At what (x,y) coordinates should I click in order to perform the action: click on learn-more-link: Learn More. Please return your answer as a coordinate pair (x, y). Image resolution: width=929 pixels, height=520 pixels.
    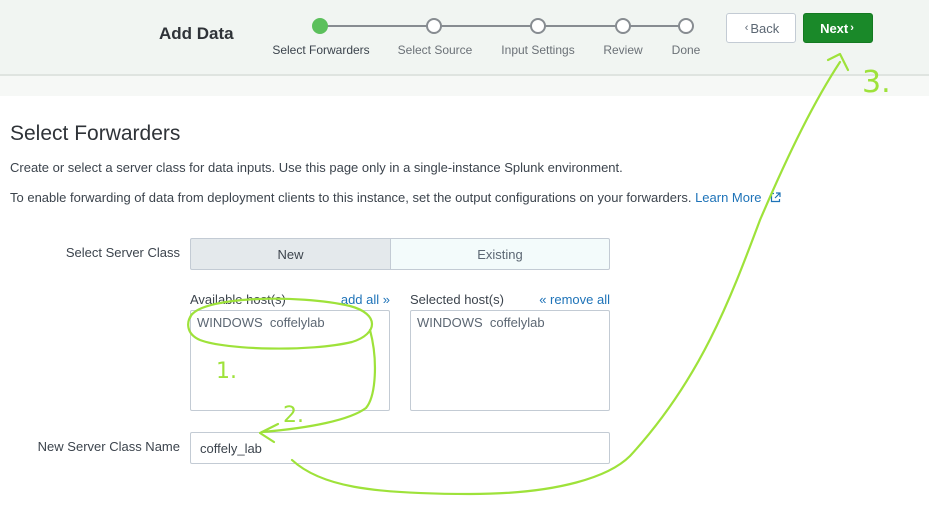
    Looking at the image, I should click on (728, 197).